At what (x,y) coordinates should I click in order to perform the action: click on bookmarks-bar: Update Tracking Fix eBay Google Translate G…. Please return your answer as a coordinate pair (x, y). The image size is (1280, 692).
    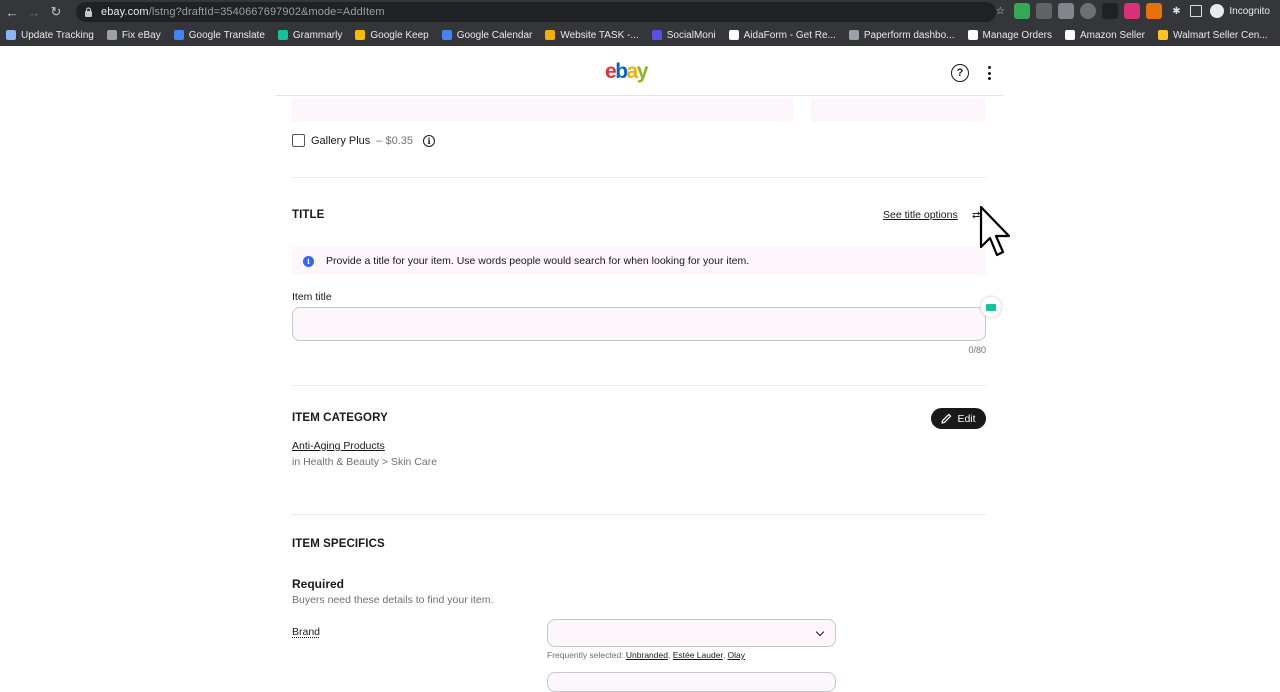
    Looking at the image, I should click on (640, 35).